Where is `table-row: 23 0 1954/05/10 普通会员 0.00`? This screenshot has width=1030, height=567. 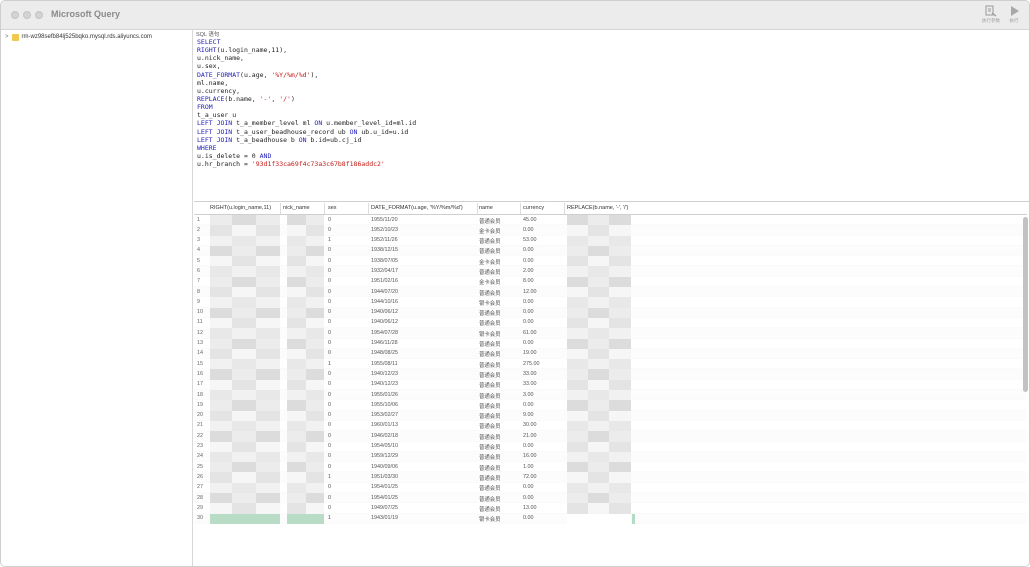
table-row: 23 0 1954/05/10 普通会员 0.00 is located at coordinates (610, 446).